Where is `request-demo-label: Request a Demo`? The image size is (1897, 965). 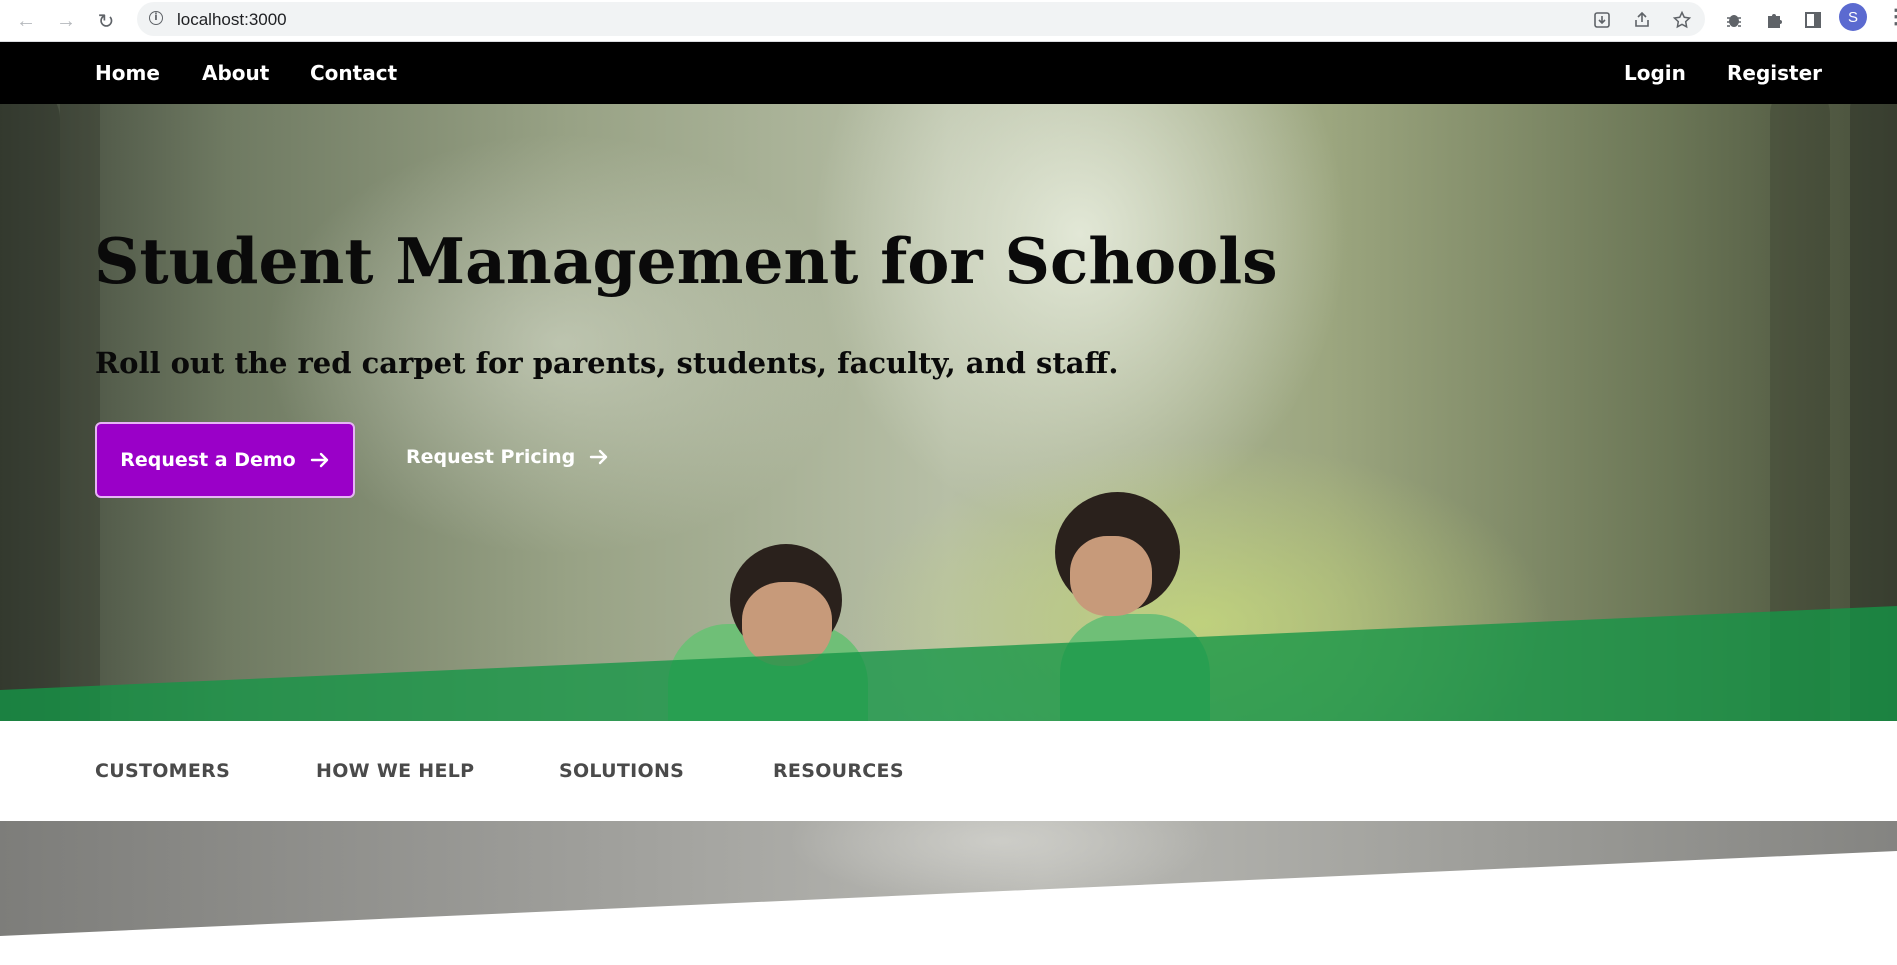 request-demo-label: Request a Demo is located at coordinates (208, 460).